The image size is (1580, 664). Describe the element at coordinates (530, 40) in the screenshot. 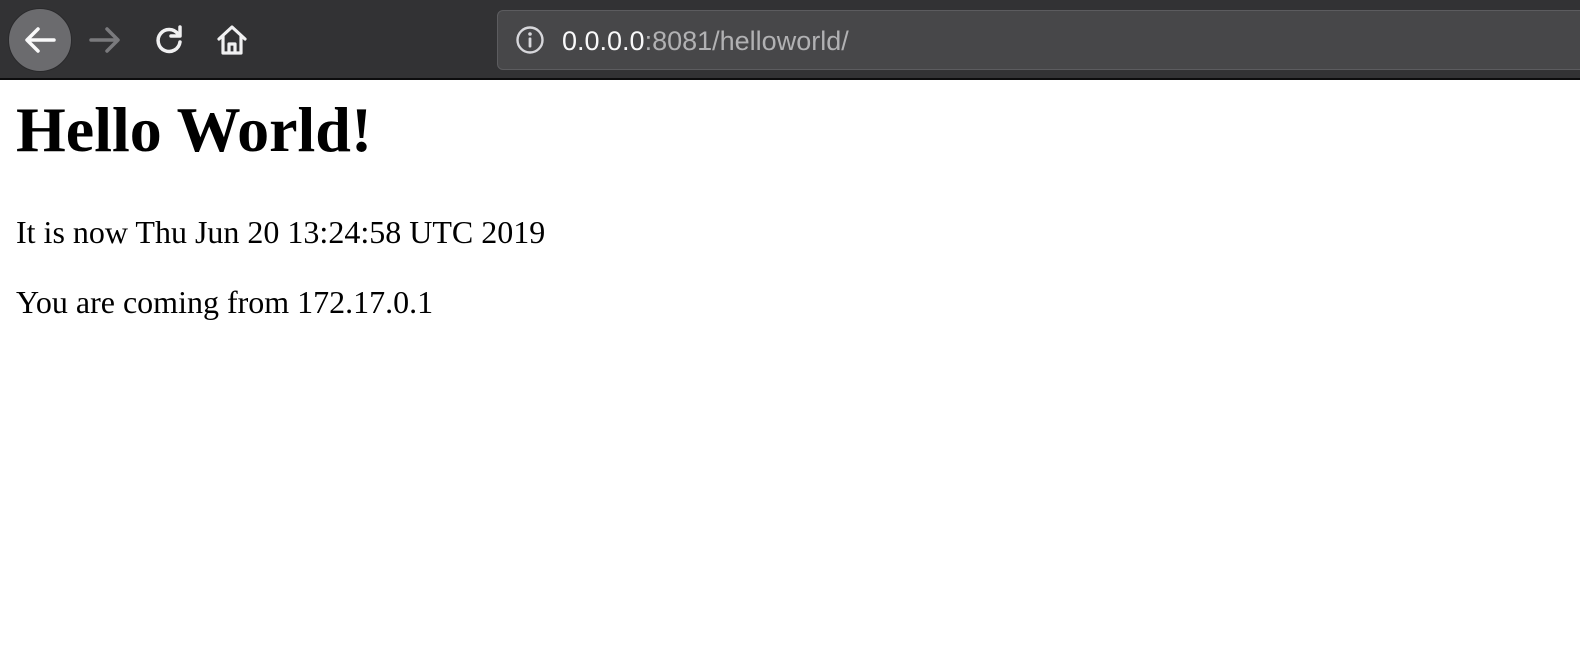

I see `info-icon` at that location.